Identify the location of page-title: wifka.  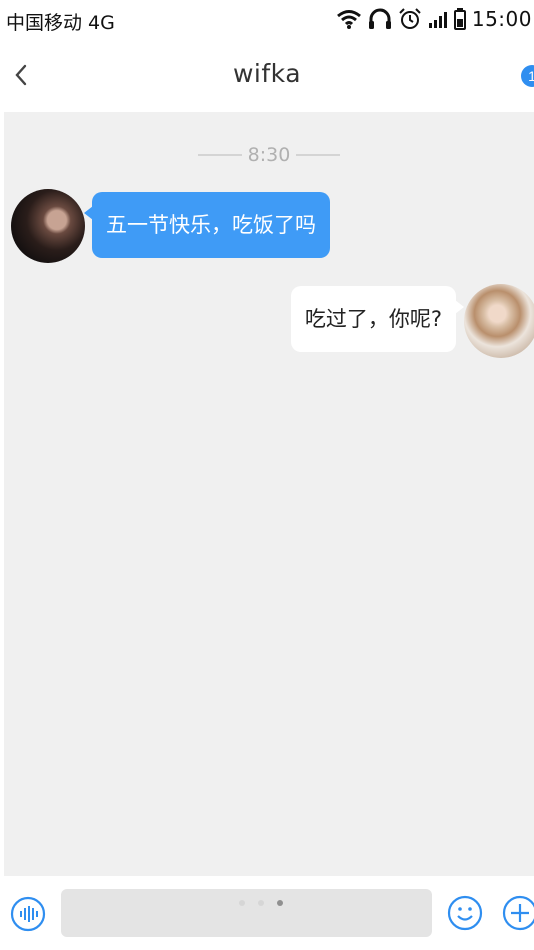
(267, 73).